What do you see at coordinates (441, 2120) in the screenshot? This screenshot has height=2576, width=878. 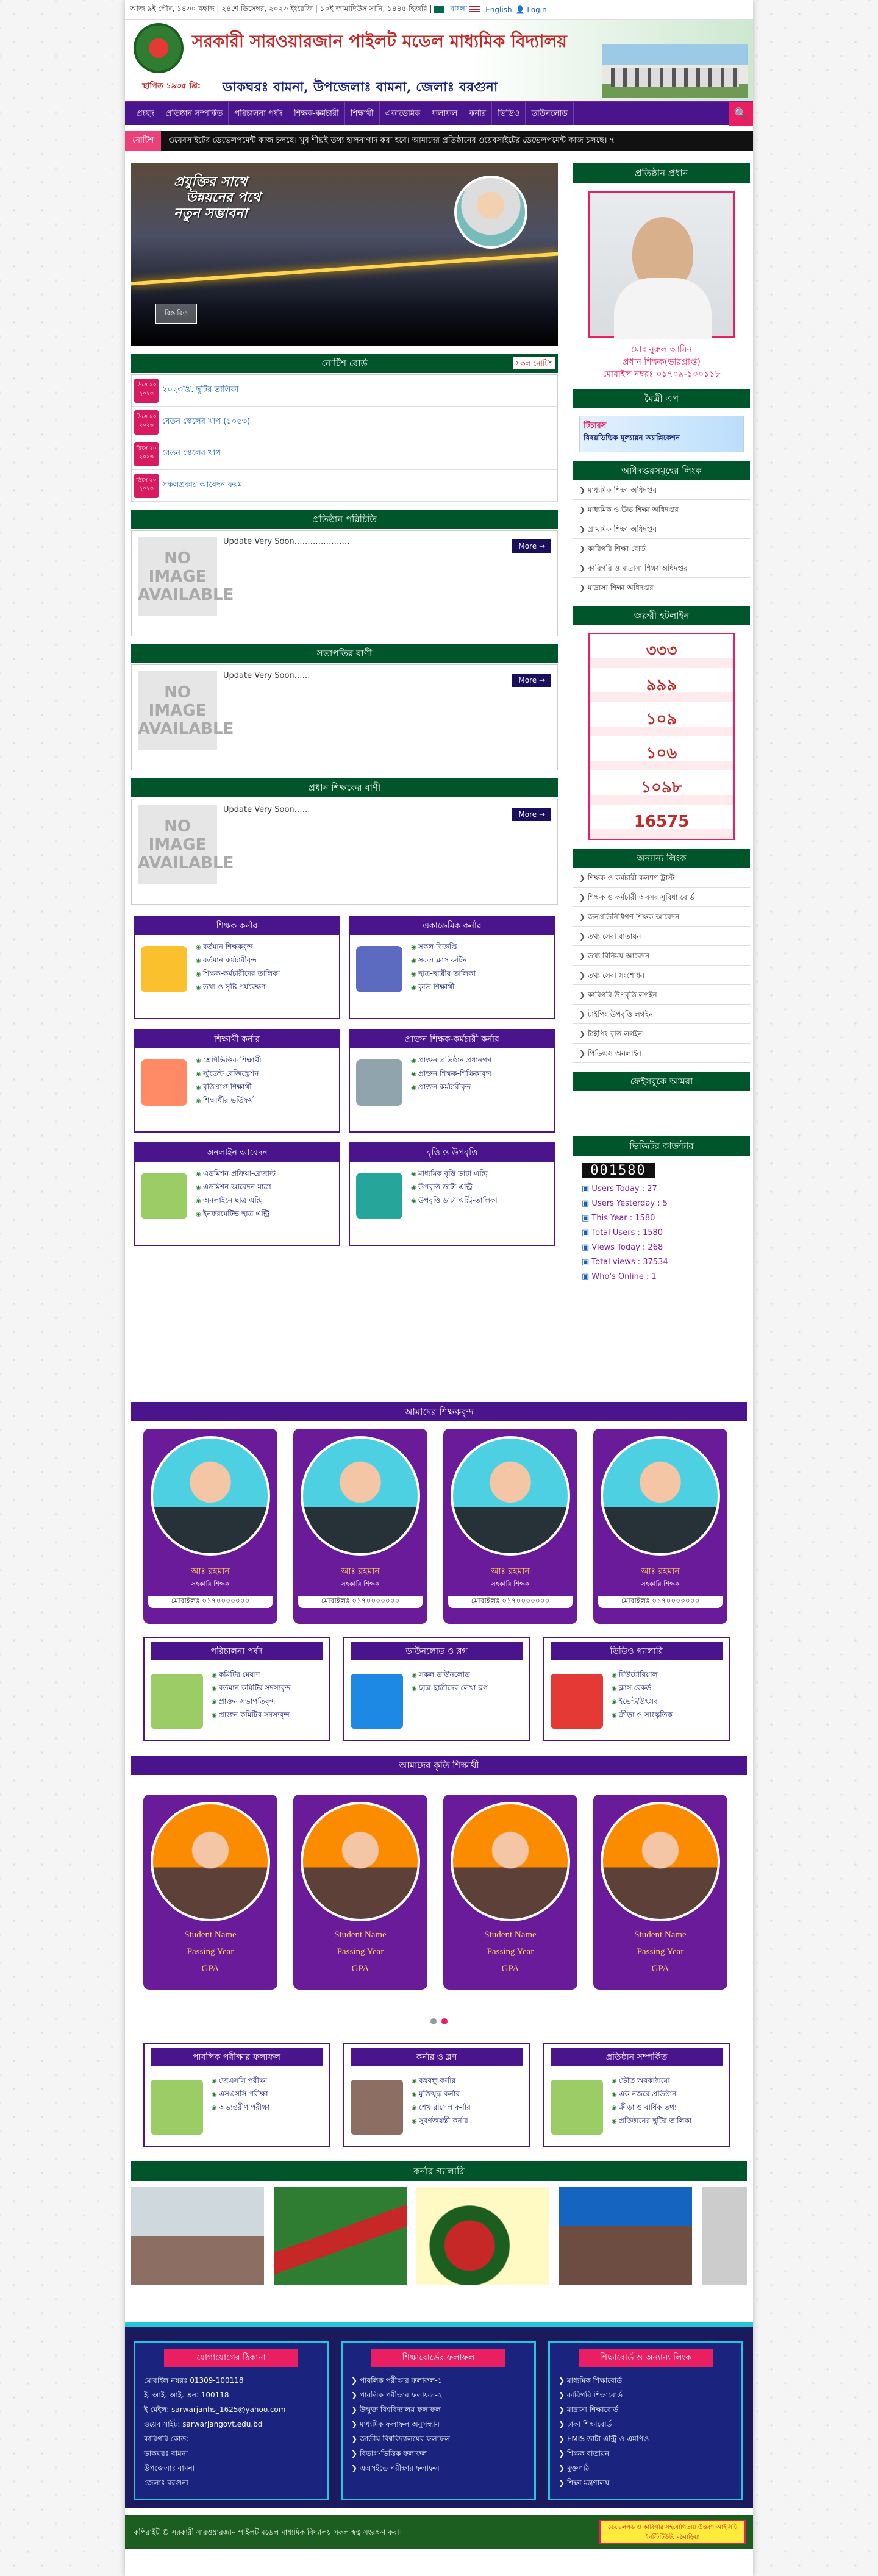 I see `link-box-item: সুবর্ণজয়ন্তী কর্নার` at bounding box center [441, 2120].